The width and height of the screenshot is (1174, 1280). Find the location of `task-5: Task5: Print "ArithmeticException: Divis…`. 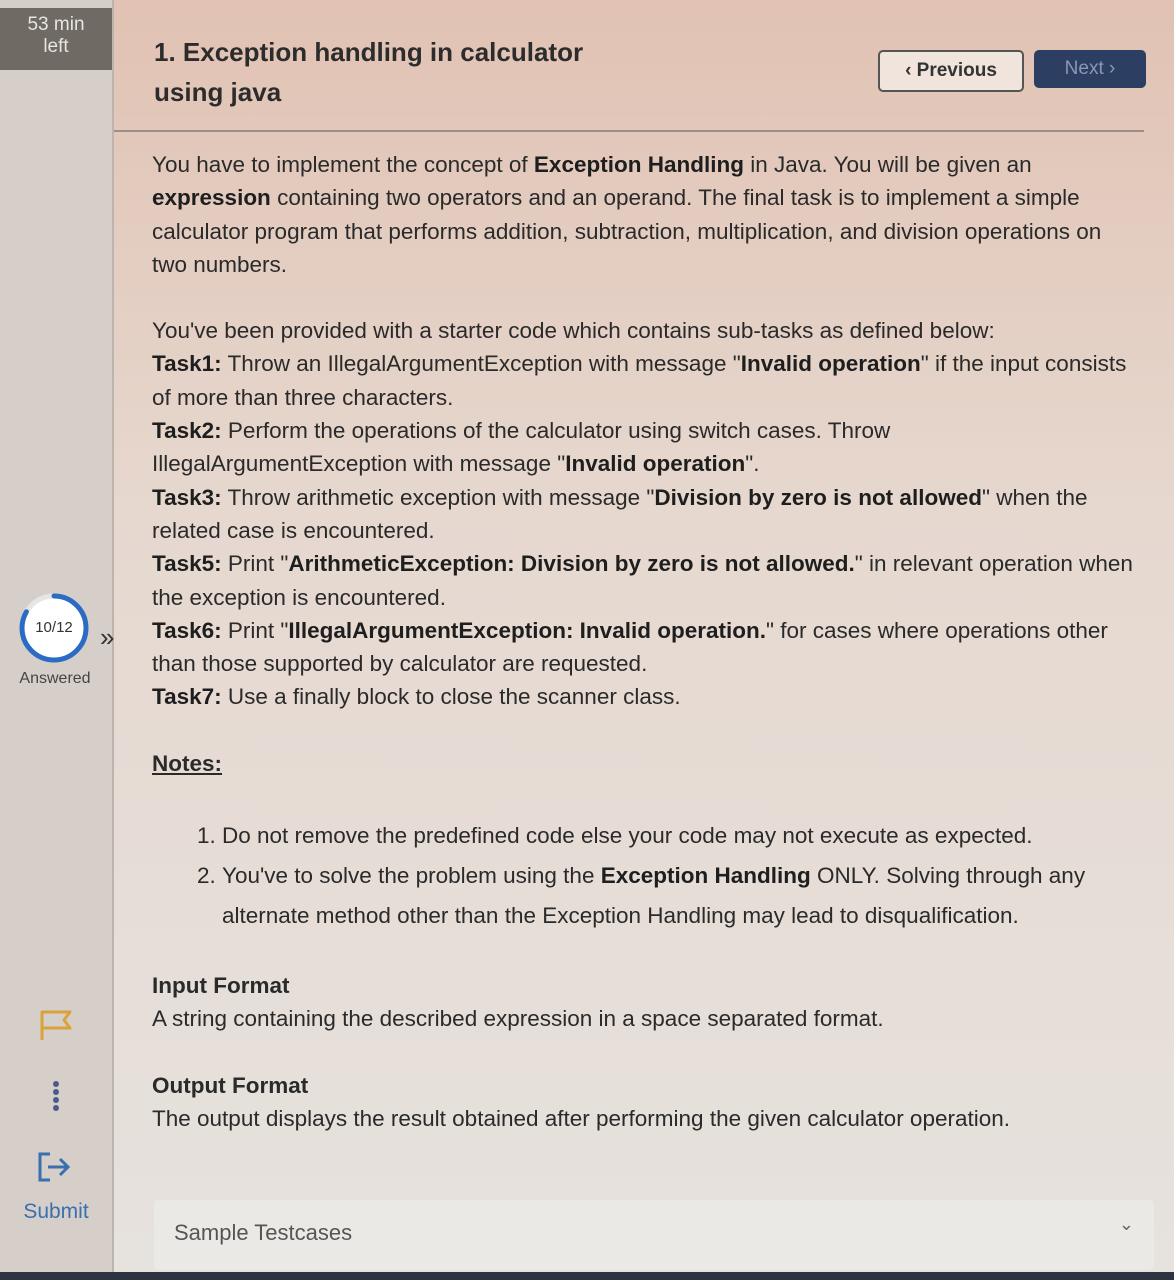

task-5: Task5: Print "ArithmeticException: Divis… is located at coordinates (647, 580).